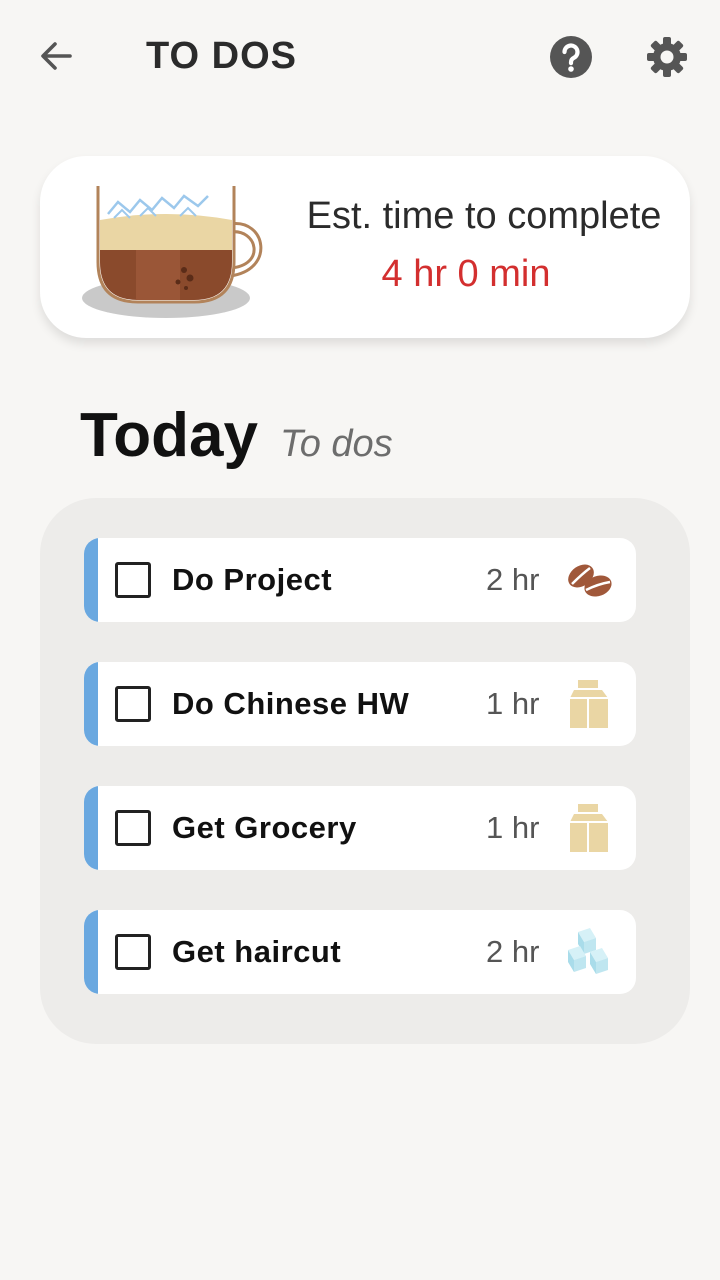 This screenshot has height=1280, width=720. I want to click on coffee-cup-icon, so click(172, 252).